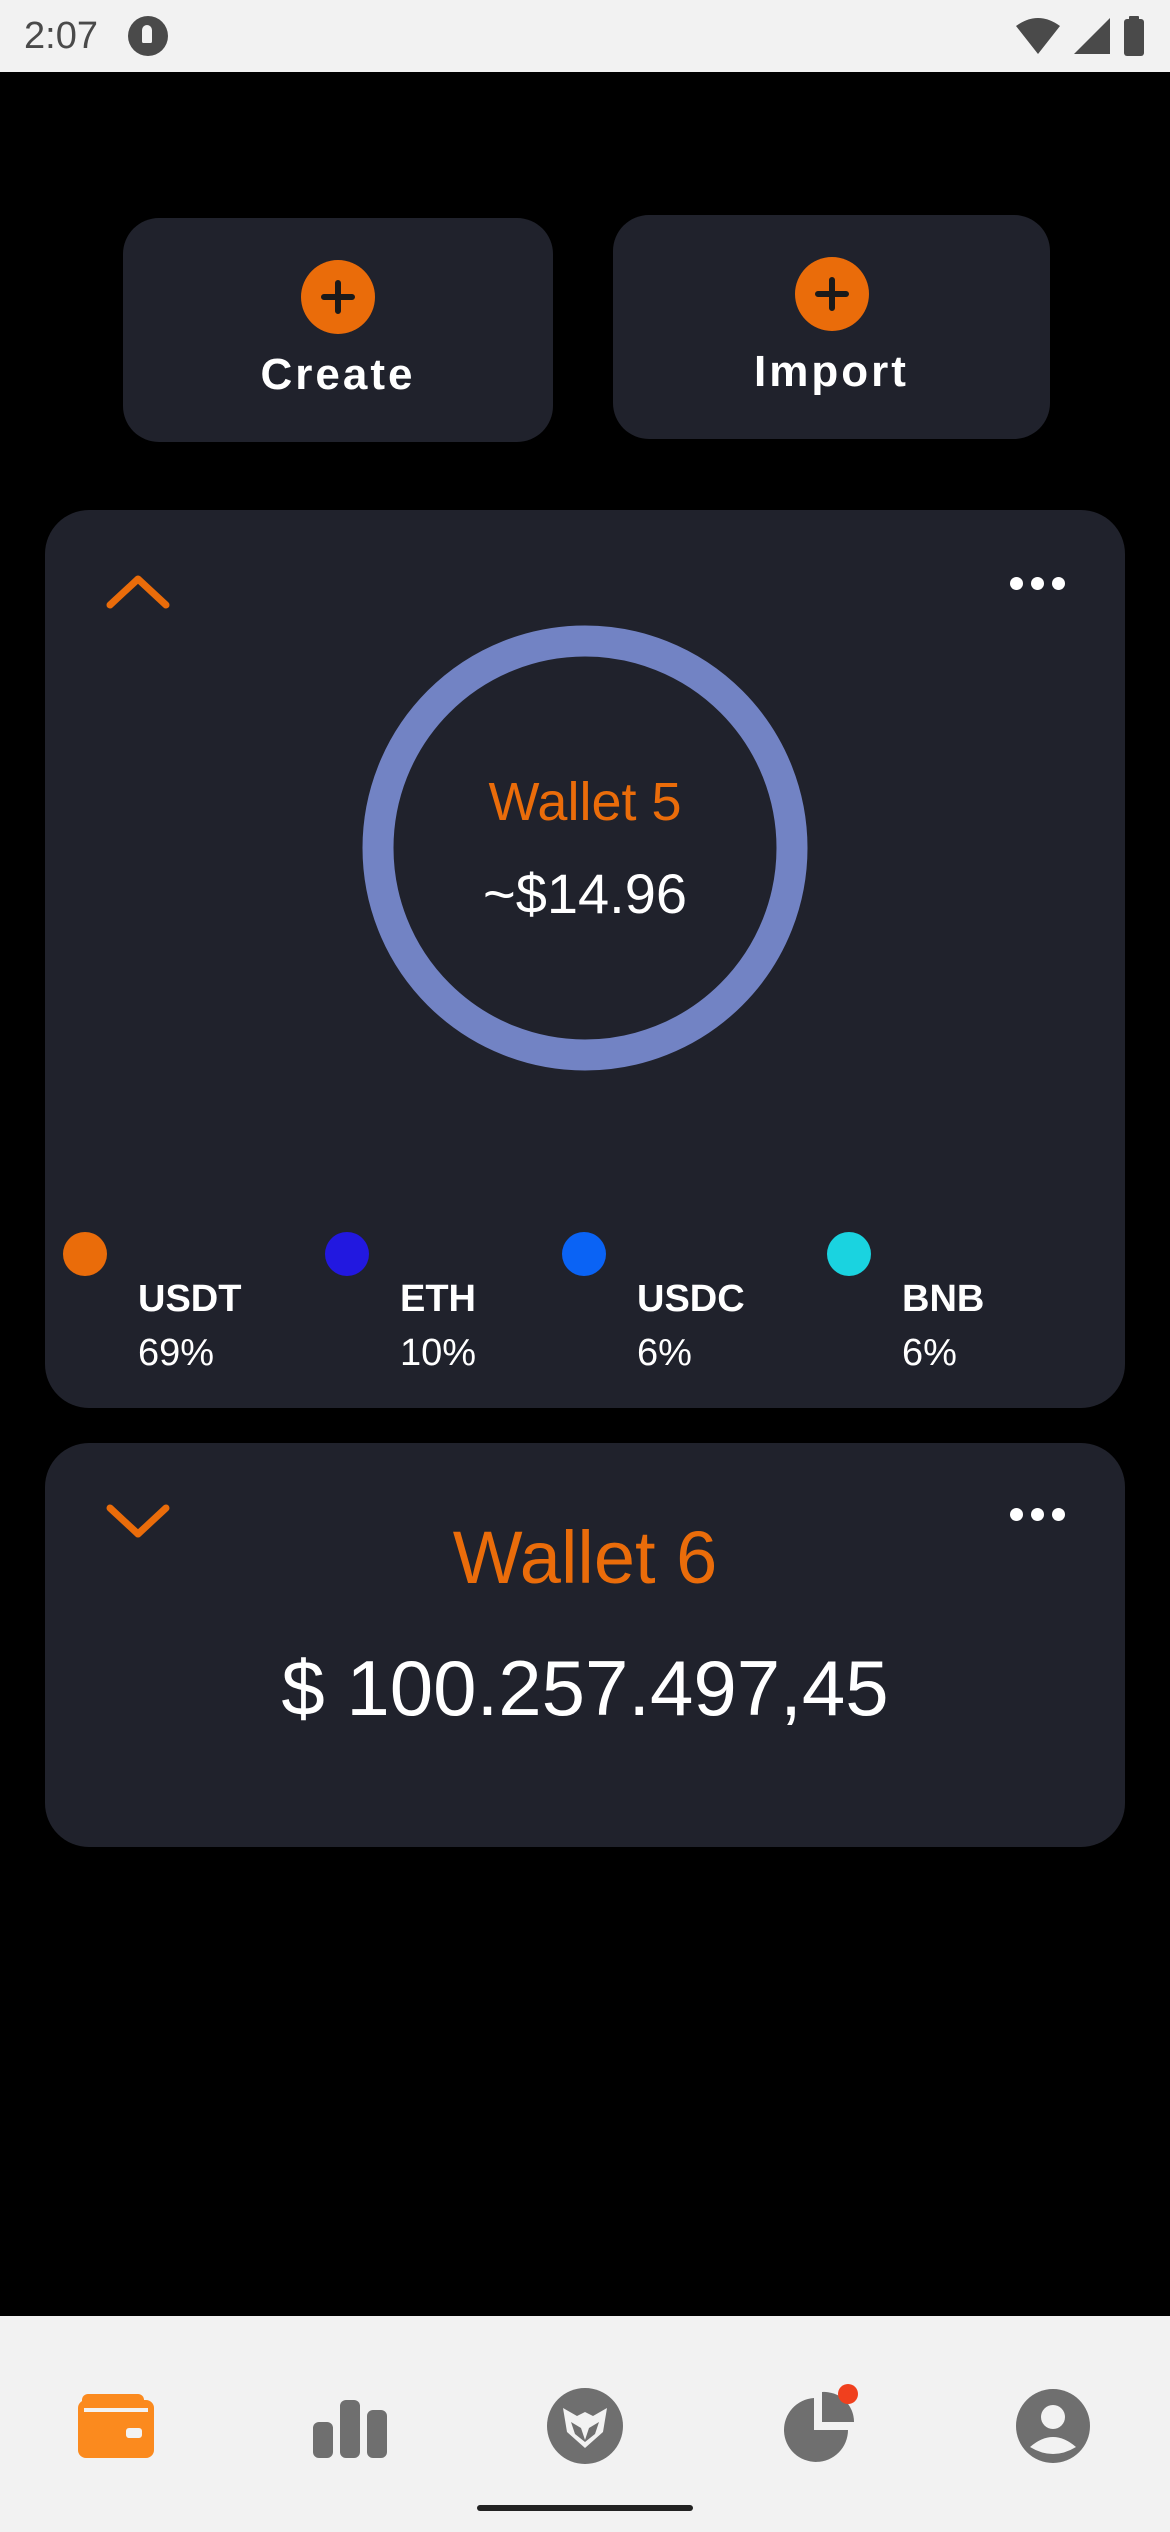 The height and width of the screenshot is (2532, 1170). Describe the element at coordinates (585, 1301) in the screenshot. I see `asset-legend: USDT 69% ETH 10% USDC 6% BNB 6%` at that location.